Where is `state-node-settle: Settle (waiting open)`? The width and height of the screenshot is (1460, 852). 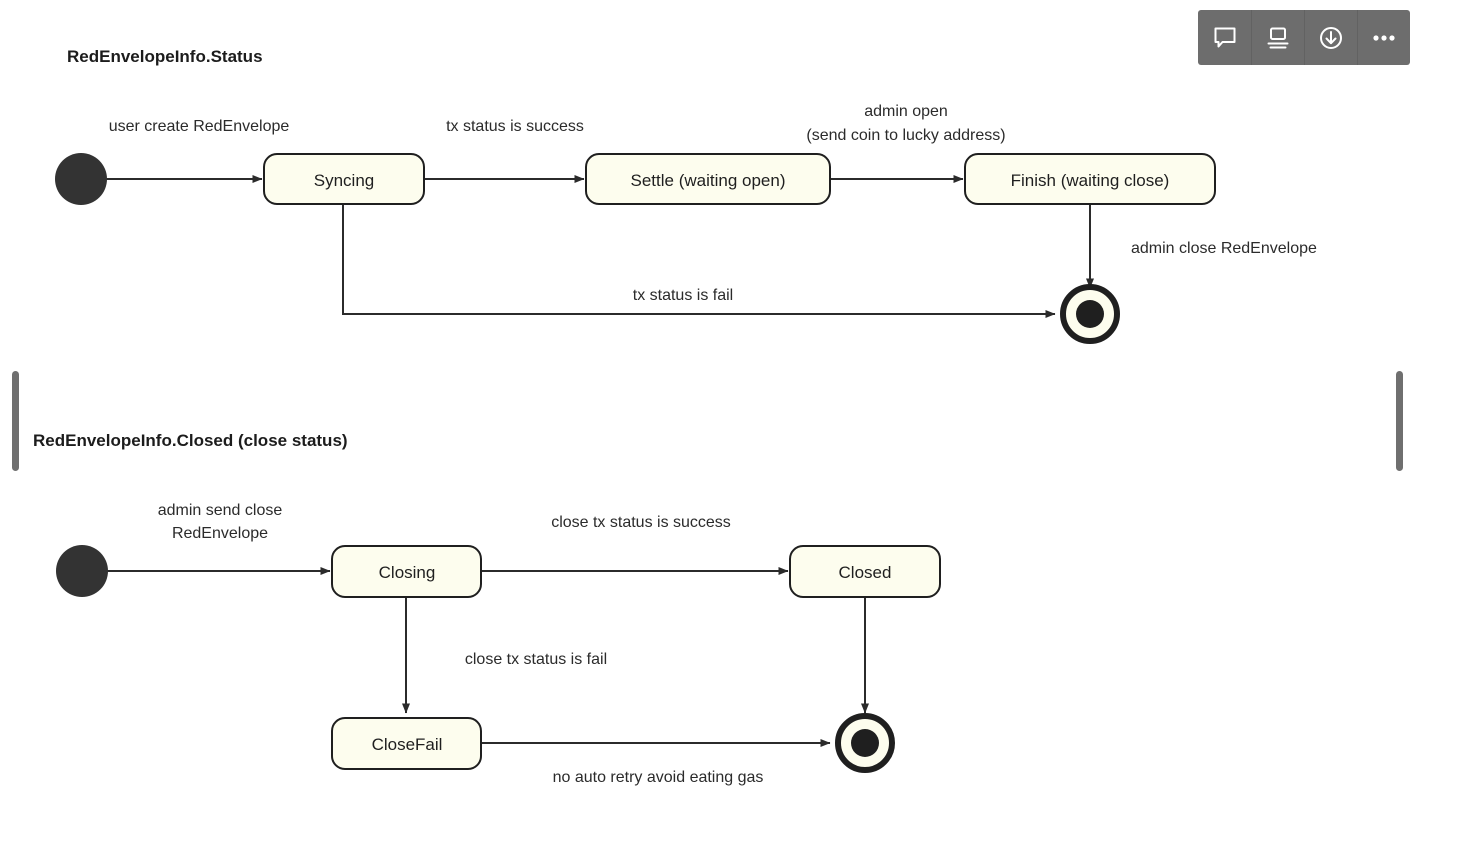 state-node-settle: Settle (waiting open) is located at coordinates (708, 179).